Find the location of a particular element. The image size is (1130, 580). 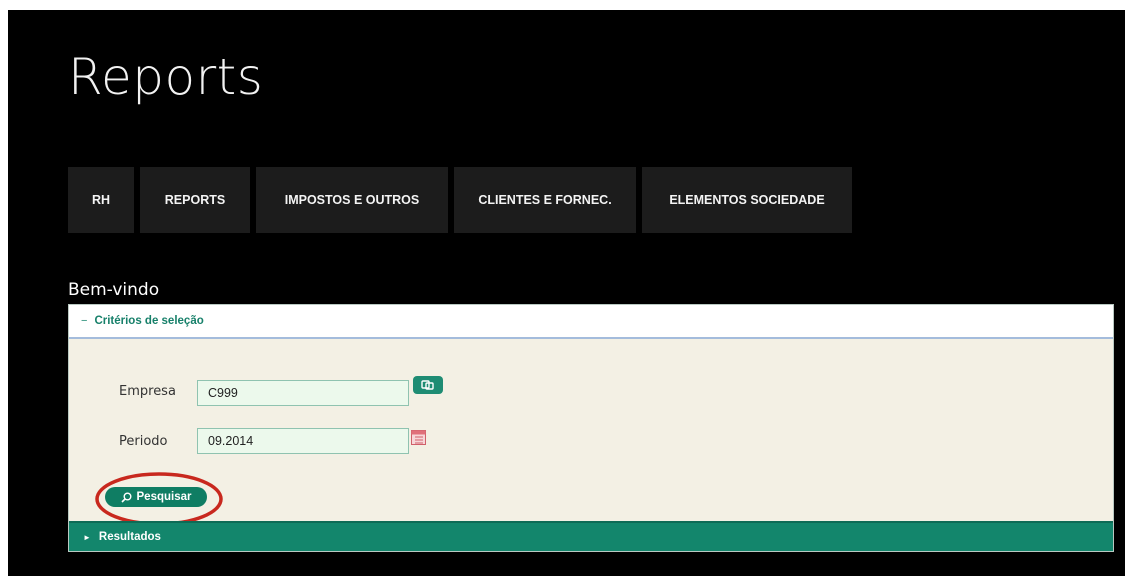

empresa-input is located at coordinates (303, 393).